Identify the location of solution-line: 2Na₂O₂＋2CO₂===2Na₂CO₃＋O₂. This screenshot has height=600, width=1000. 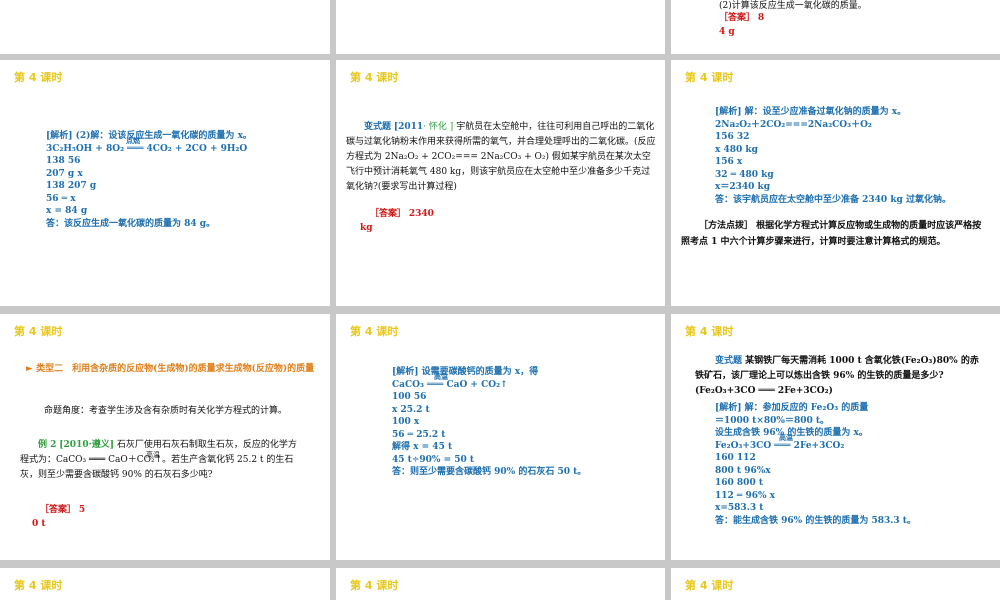
(793, 124).